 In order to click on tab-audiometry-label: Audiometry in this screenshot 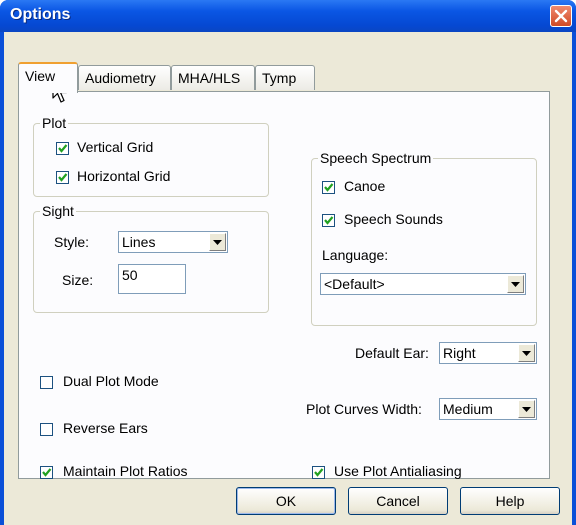, I will do `click(120, 78)`.